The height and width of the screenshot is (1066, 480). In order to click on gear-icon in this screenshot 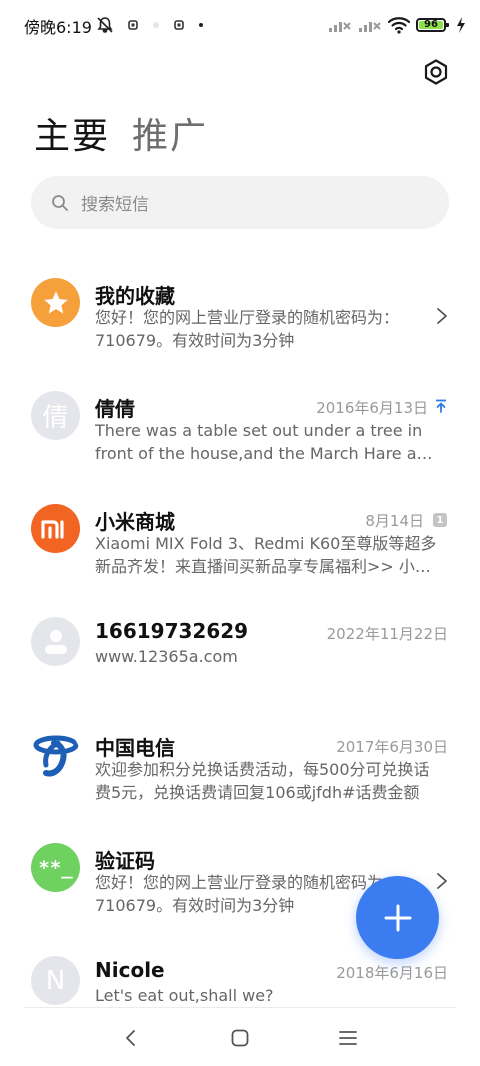, I will do `click(436, 72)`.